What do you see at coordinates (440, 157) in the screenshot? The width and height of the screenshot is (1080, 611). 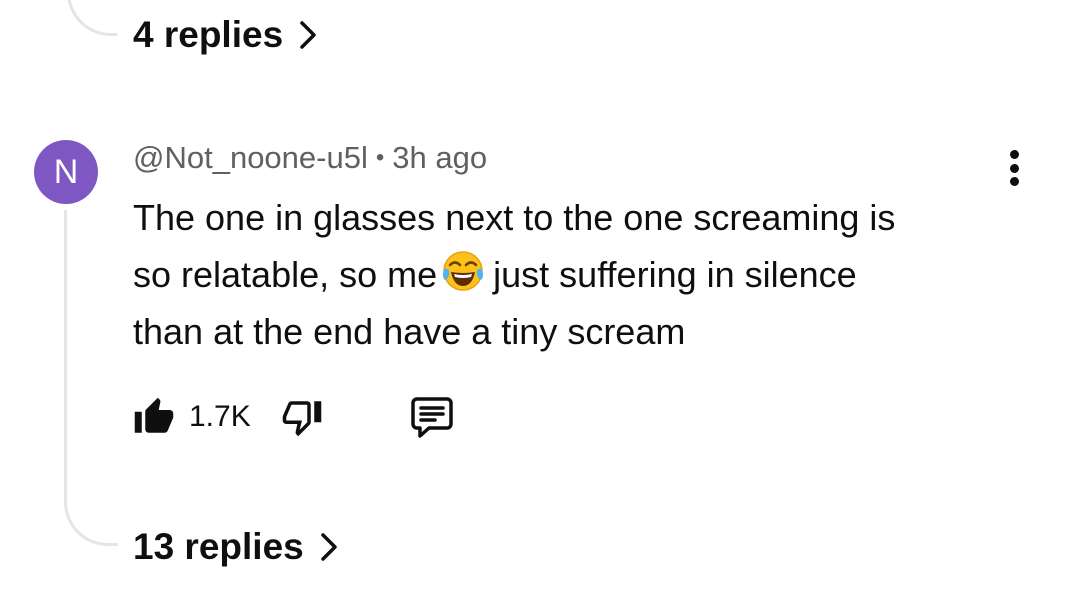 I see `comment-timestamp: 3h ago` at bounding box center [440, 157].